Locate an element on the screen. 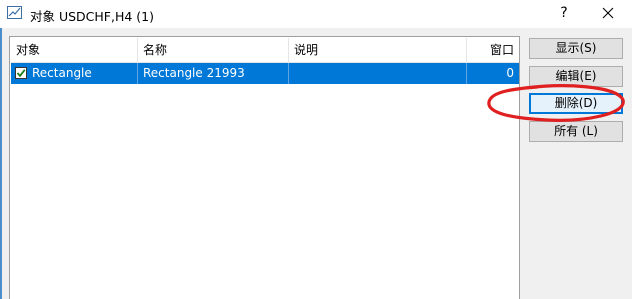 Image resolution: width=632 pixels, height=299 pixels. cell-window: 0 is located at coordinates (510, 73).